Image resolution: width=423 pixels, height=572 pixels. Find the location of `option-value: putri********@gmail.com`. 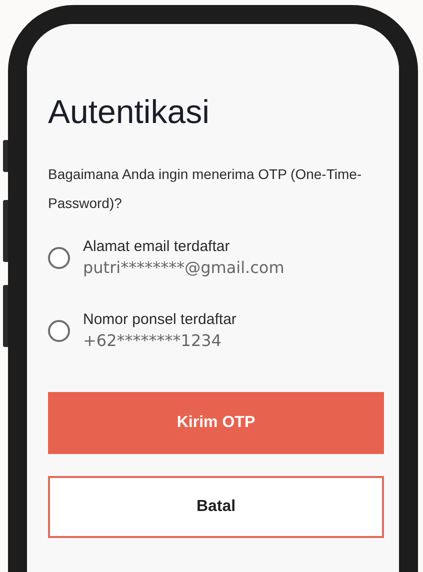

option-value: putri********@gmail.com is located at coordinates (183, 268).